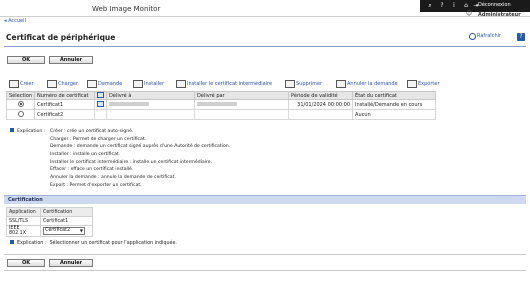 This screenshot has width=530, height=287. Describe the element at coordinates (65, 114) in the screenshot. I see `cert-number-cell: Certificat2` at that location.